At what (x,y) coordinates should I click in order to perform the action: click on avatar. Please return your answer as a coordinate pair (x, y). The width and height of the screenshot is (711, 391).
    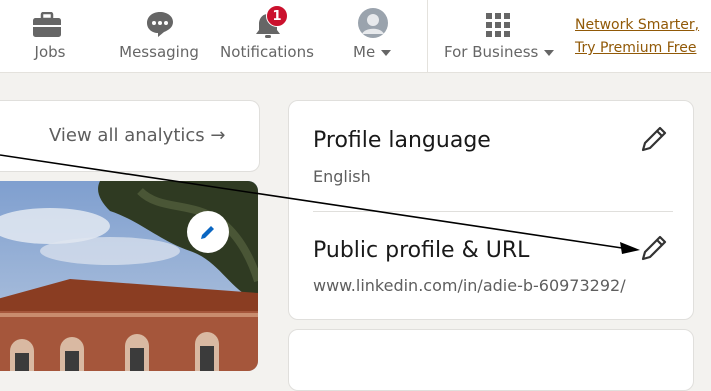
    Looking at the image, I should click on (373, 23).